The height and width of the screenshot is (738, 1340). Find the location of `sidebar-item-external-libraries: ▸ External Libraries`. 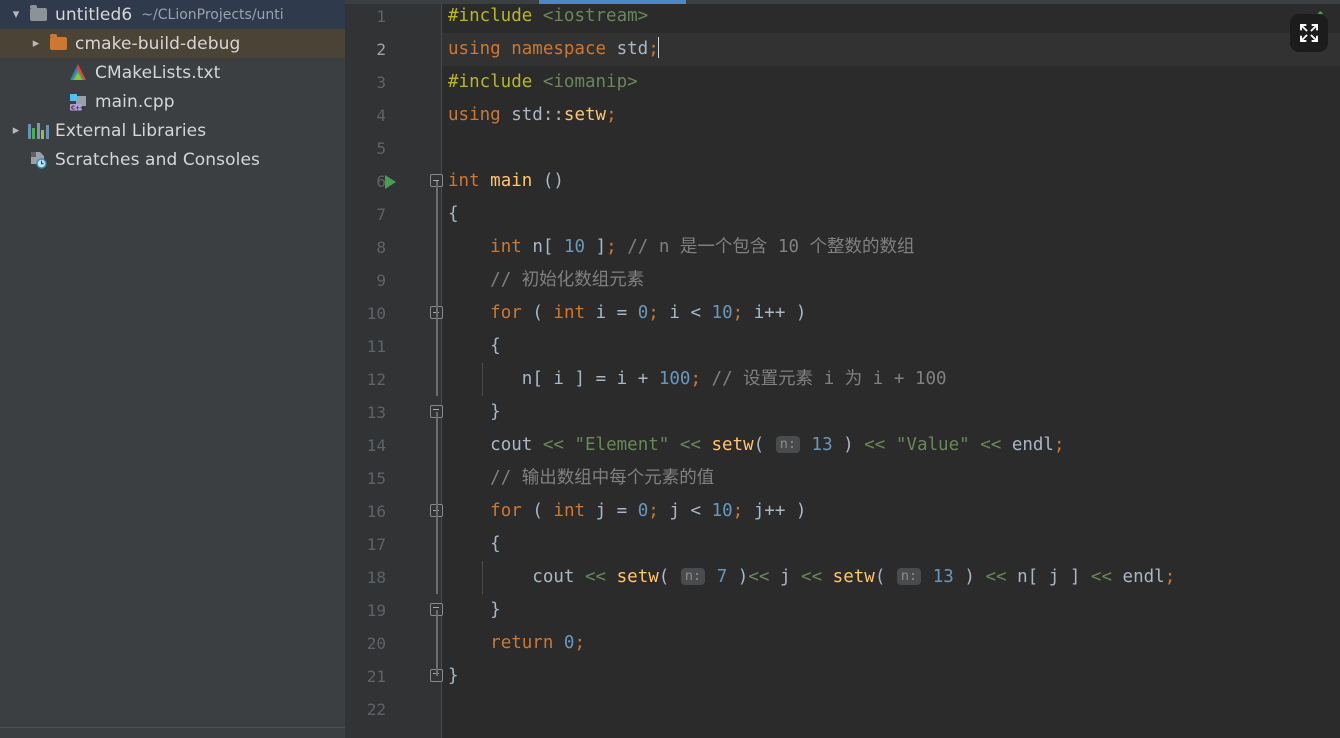

sidebar-item-external-libraries: ▸ External Libraries is located at coordinates (172, 130).